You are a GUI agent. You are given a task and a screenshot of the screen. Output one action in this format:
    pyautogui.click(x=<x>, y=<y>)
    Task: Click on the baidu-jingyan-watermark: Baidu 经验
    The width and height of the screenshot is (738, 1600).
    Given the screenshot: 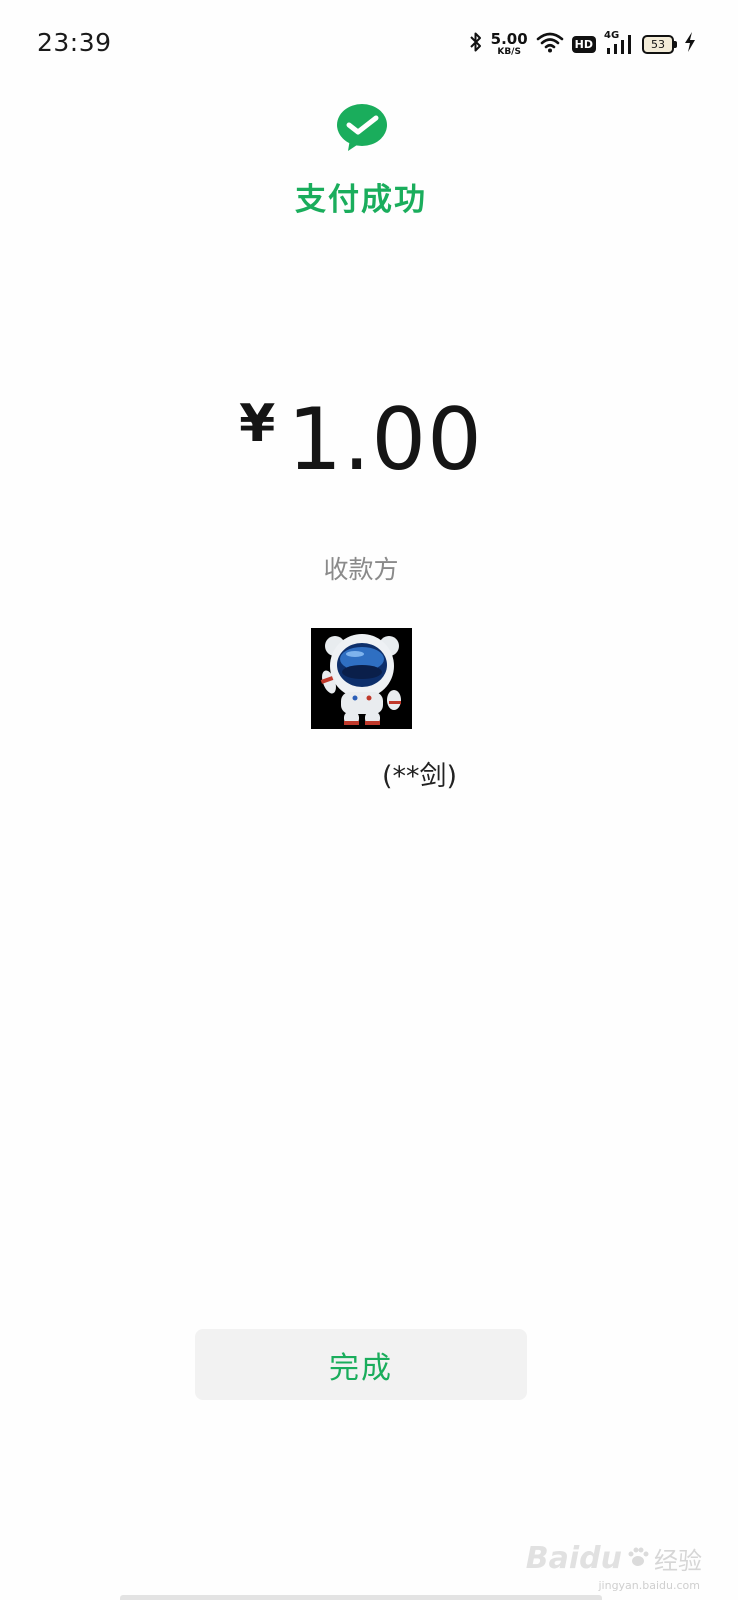 What is the action you would take?
    pyautogui.click(x=614, y=1558)
    